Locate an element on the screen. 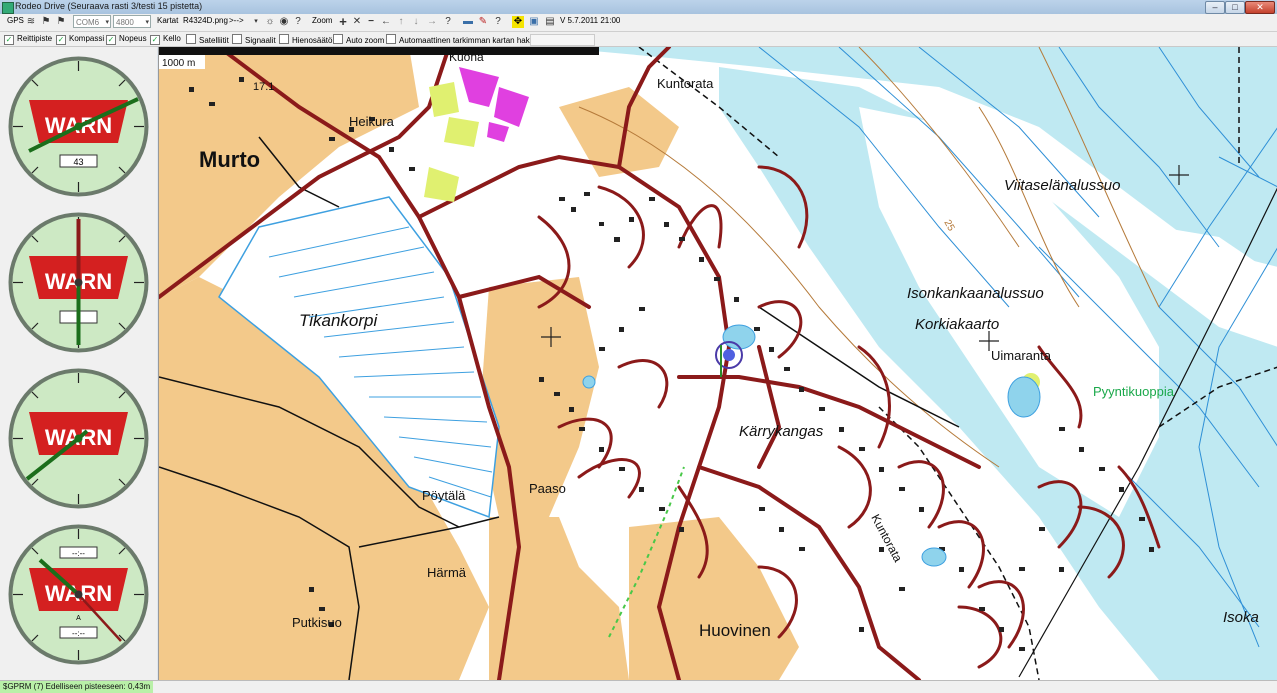 The width and height of the screenshot is (1277, 693). place-murto: Murto is located at coordinates (229, 159).